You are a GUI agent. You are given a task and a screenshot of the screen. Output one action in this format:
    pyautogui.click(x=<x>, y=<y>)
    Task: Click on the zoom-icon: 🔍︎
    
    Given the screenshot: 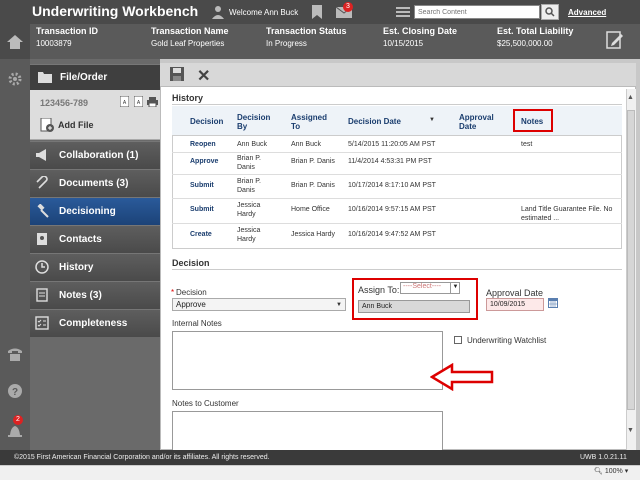 What is the action you would take?
    pyautogui.click(x=599, y=471)
    